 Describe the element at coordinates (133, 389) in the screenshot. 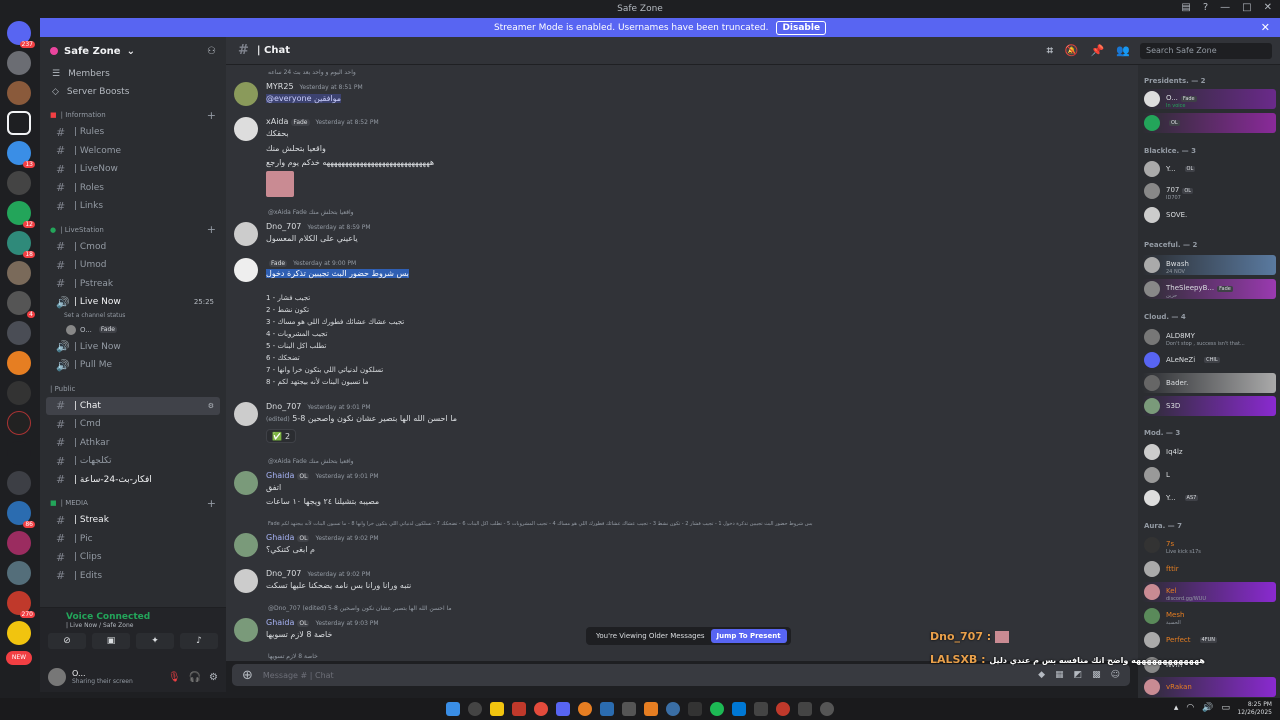

I see `category-public: | Public` at that location.